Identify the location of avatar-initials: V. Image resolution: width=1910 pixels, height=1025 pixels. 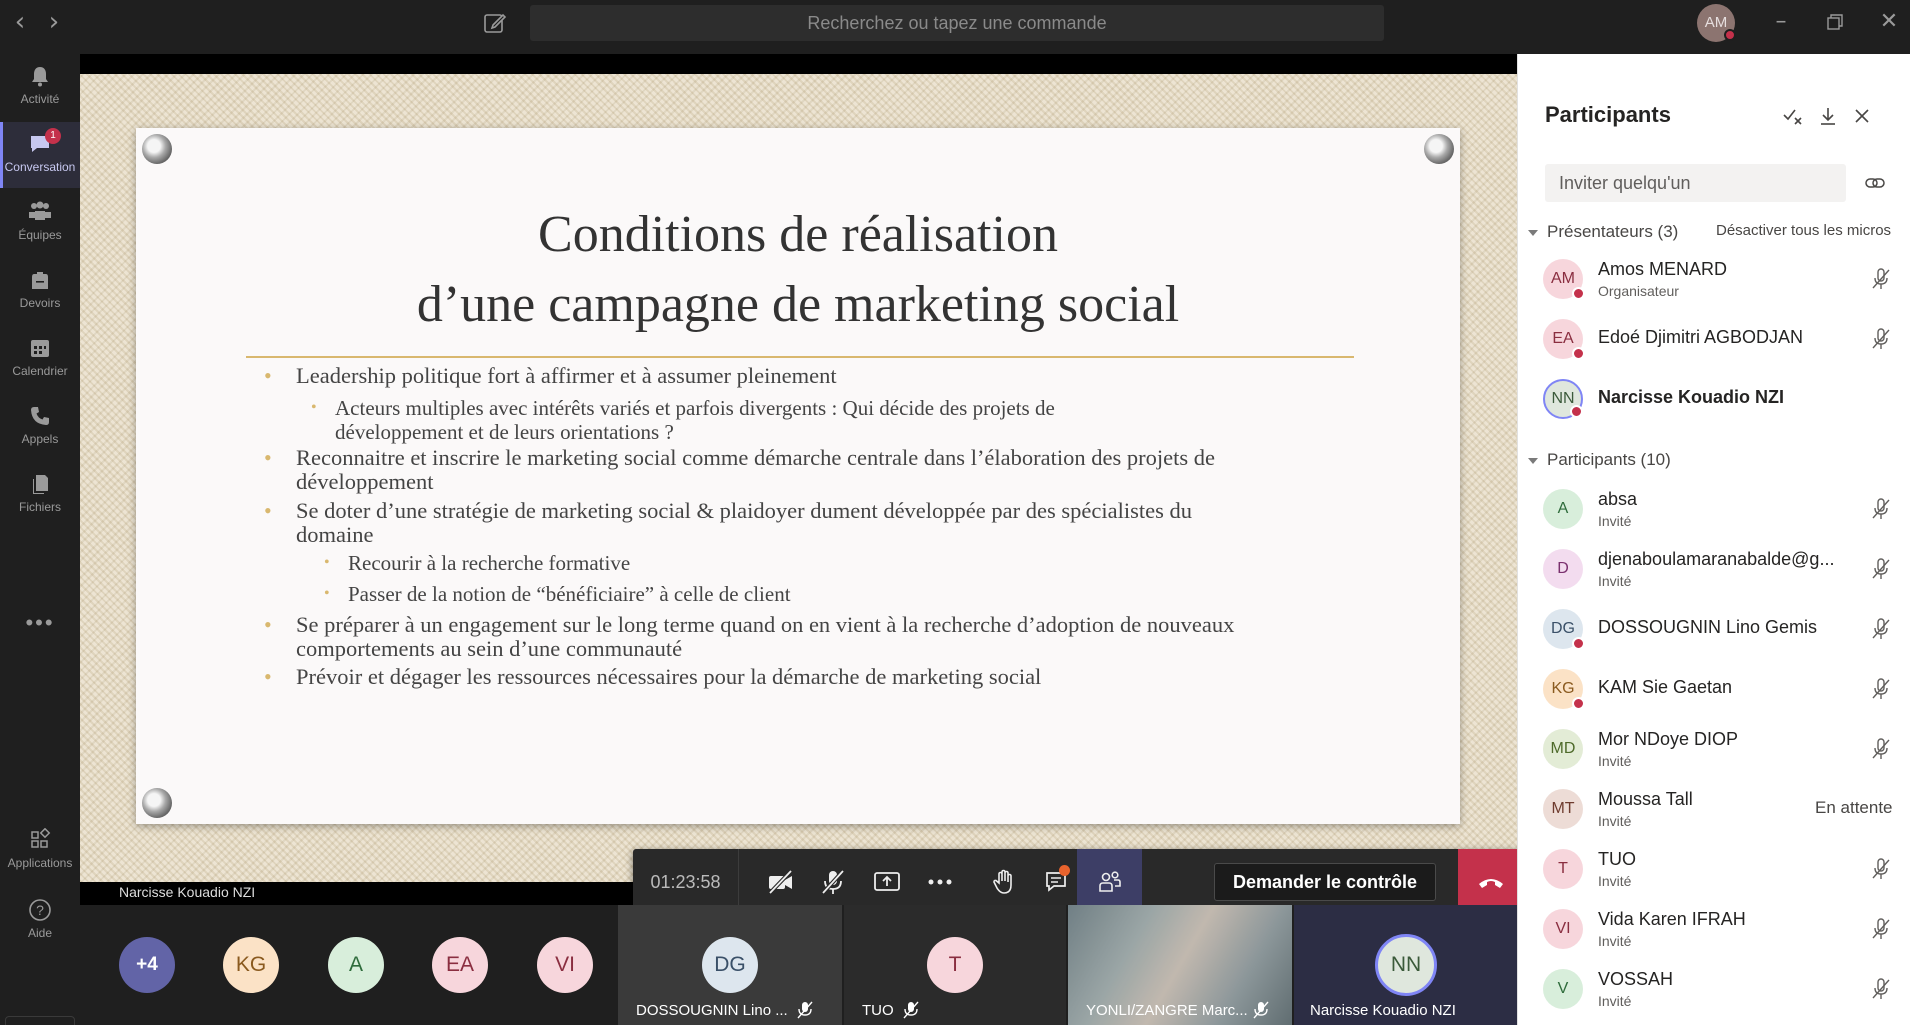
(1563, 988).